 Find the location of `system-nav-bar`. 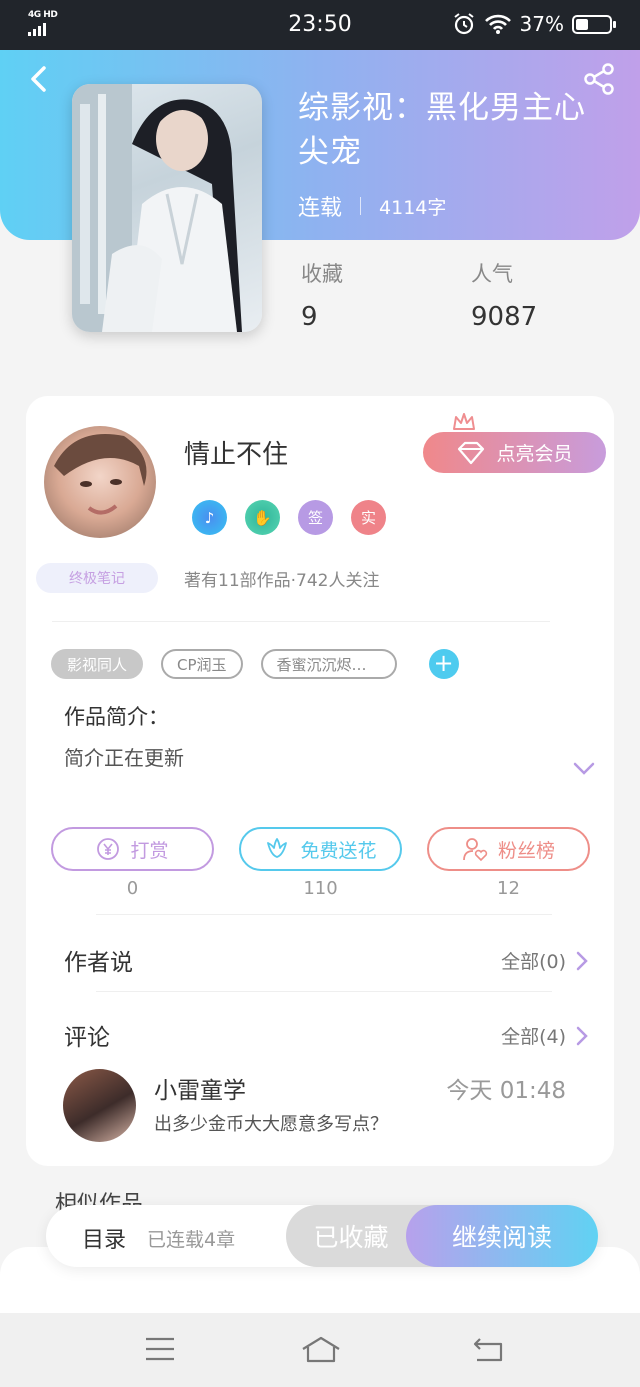

system-nav-bar is located at coordinates (320, 1350).